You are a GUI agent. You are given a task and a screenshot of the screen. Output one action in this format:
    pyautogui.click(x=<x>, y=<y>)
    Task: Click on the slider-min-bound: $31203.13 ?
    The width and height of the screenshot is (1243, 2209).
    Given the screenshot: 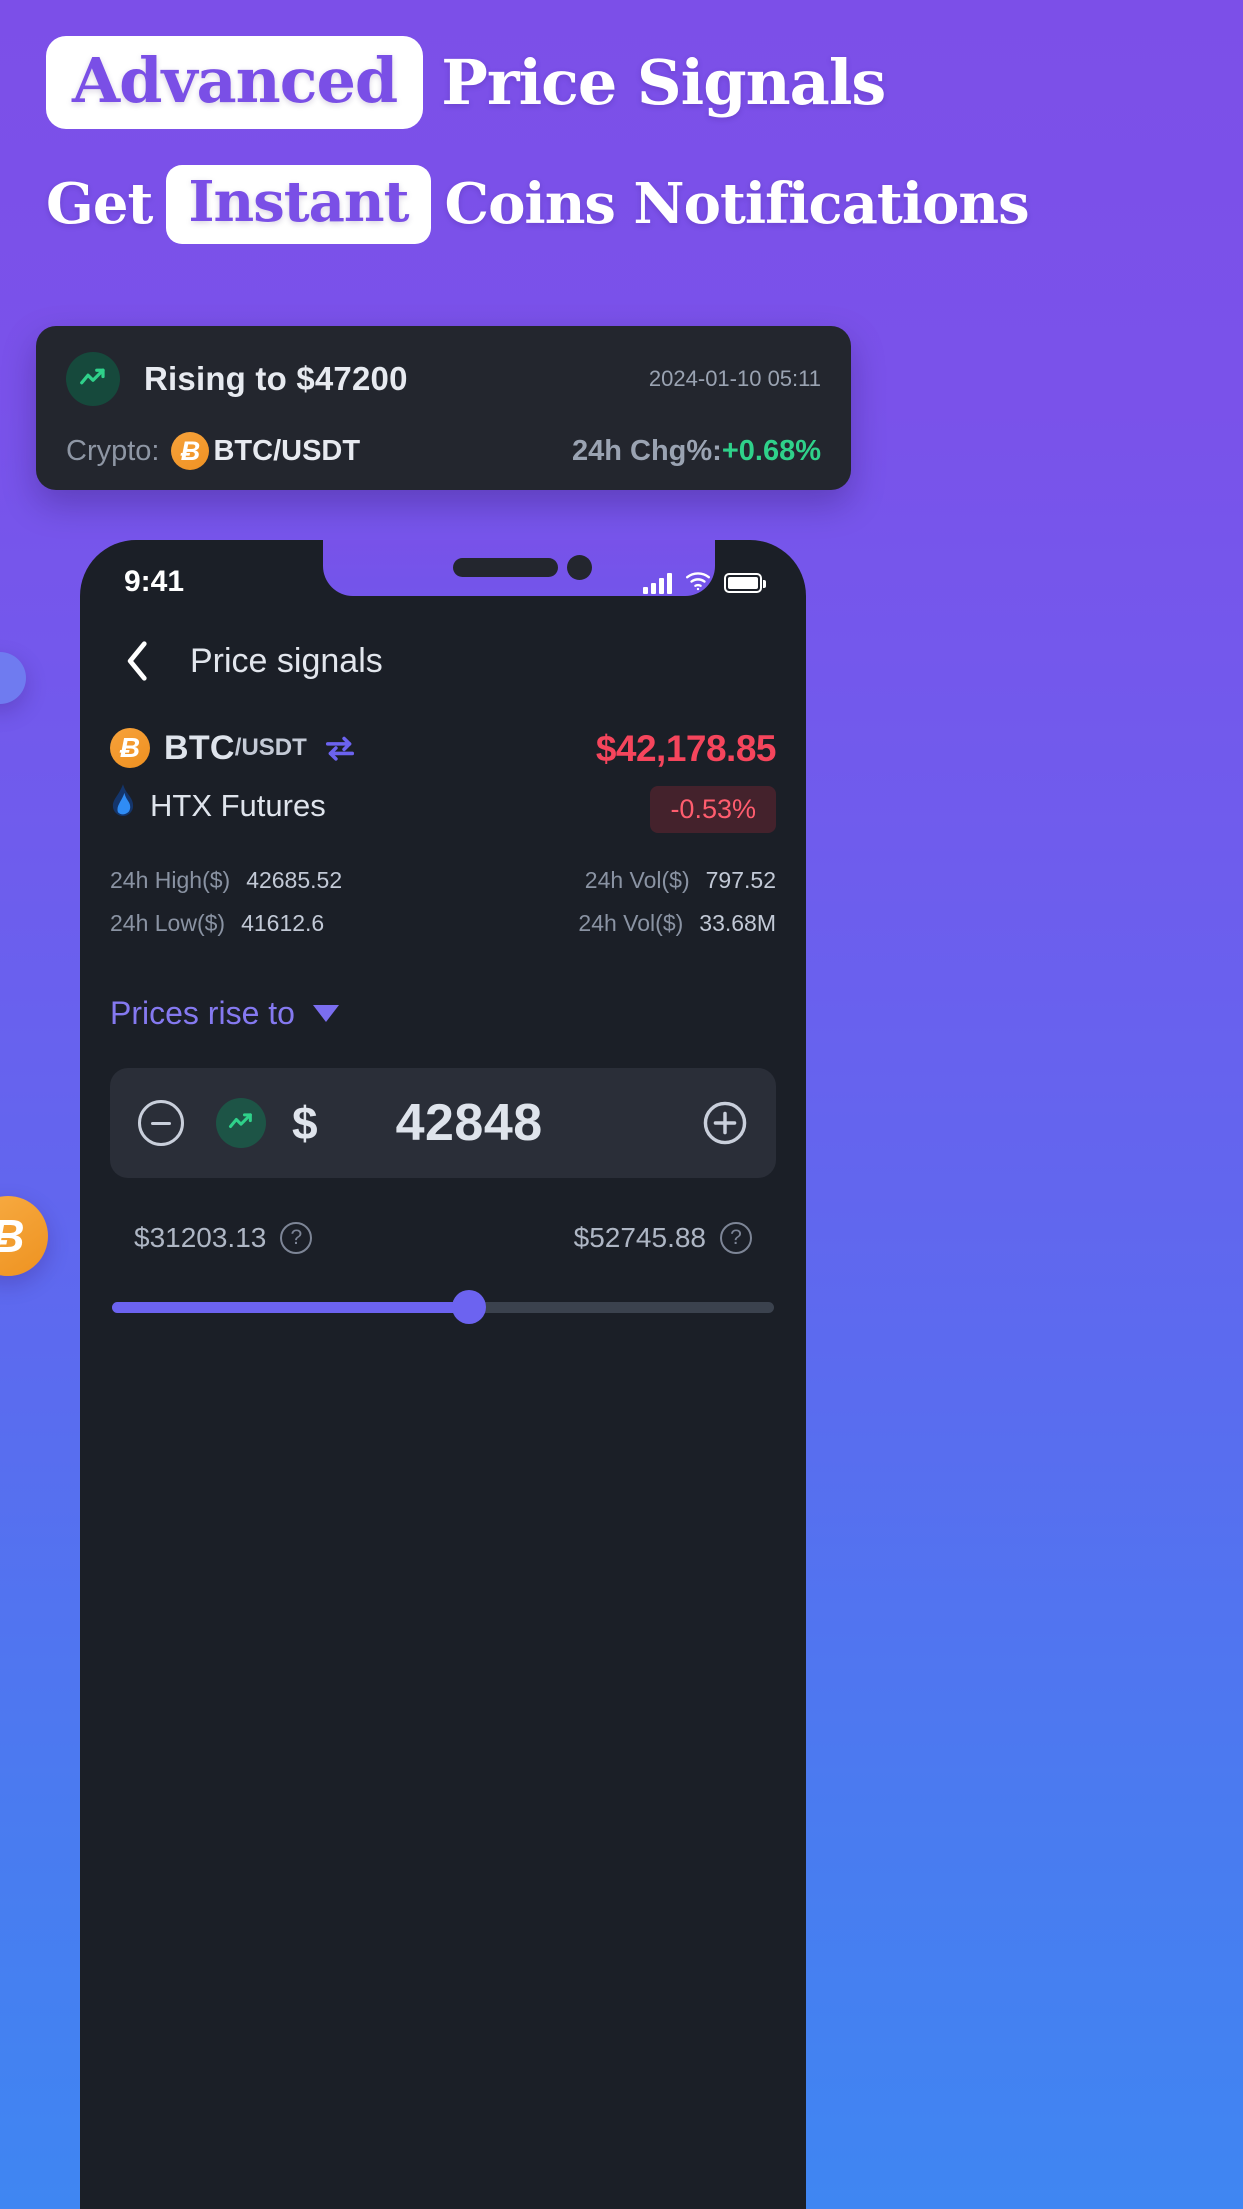 What is the action you would take?
    pyautogui.click(x=223, y=1238)
    